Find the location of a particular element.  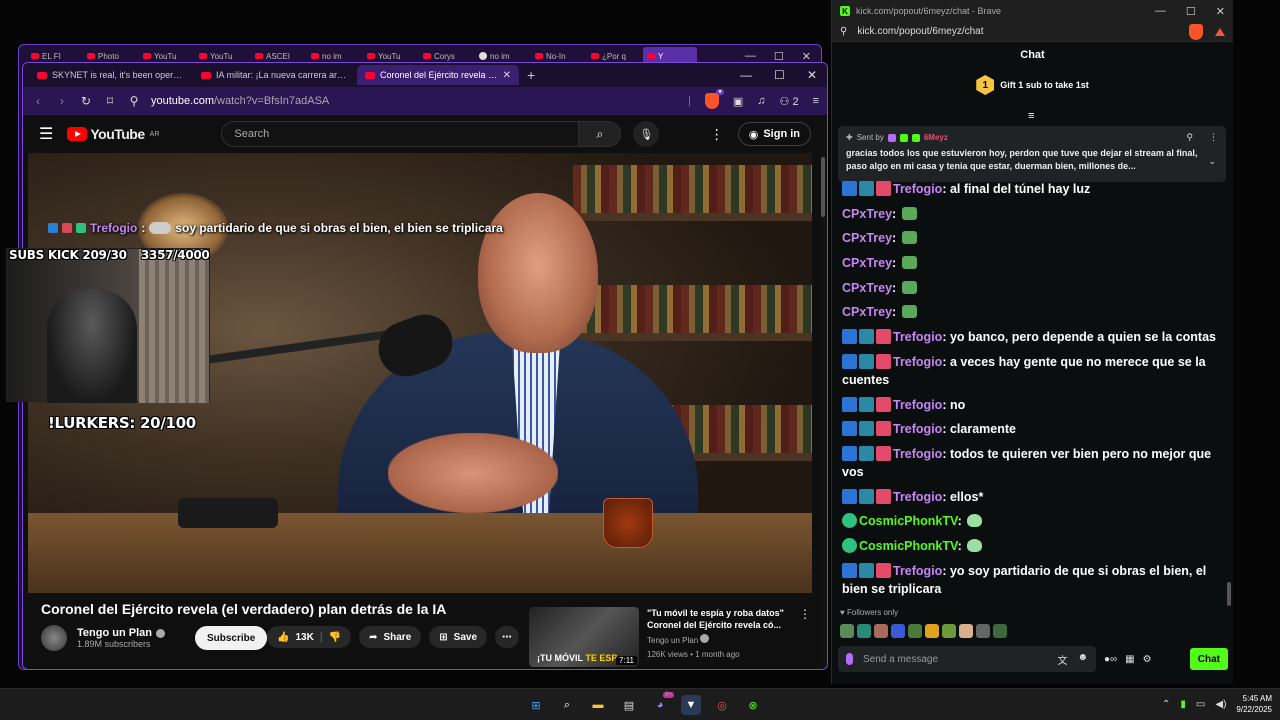

brave-shield-icon is located at coordinates (1196, 31).